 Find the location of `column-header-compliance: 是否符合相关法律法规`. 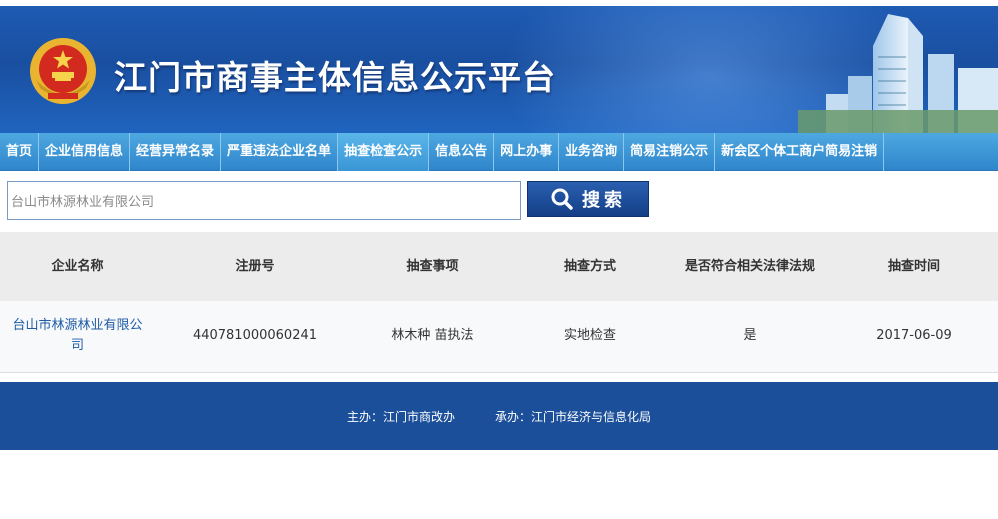

column-header-compliance: 是否符合相关法律法规 is located at coordinates (750, 266).